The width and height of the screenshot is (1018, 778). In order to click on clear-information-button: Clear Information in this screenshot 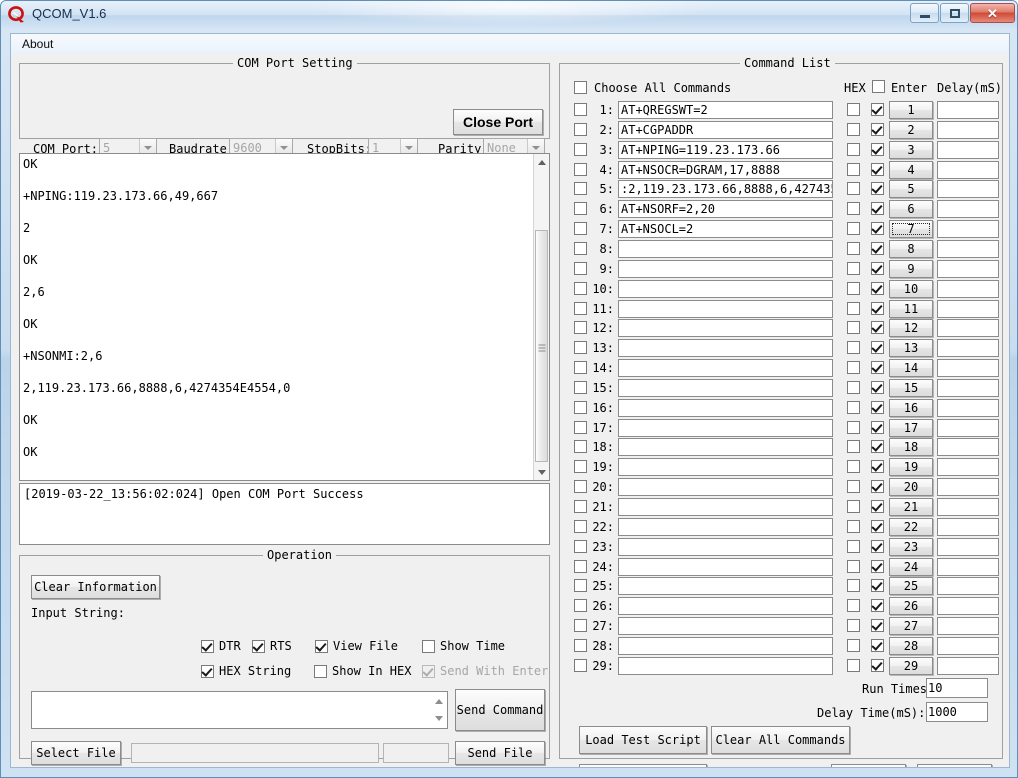, I will do `click(95, 587)`.